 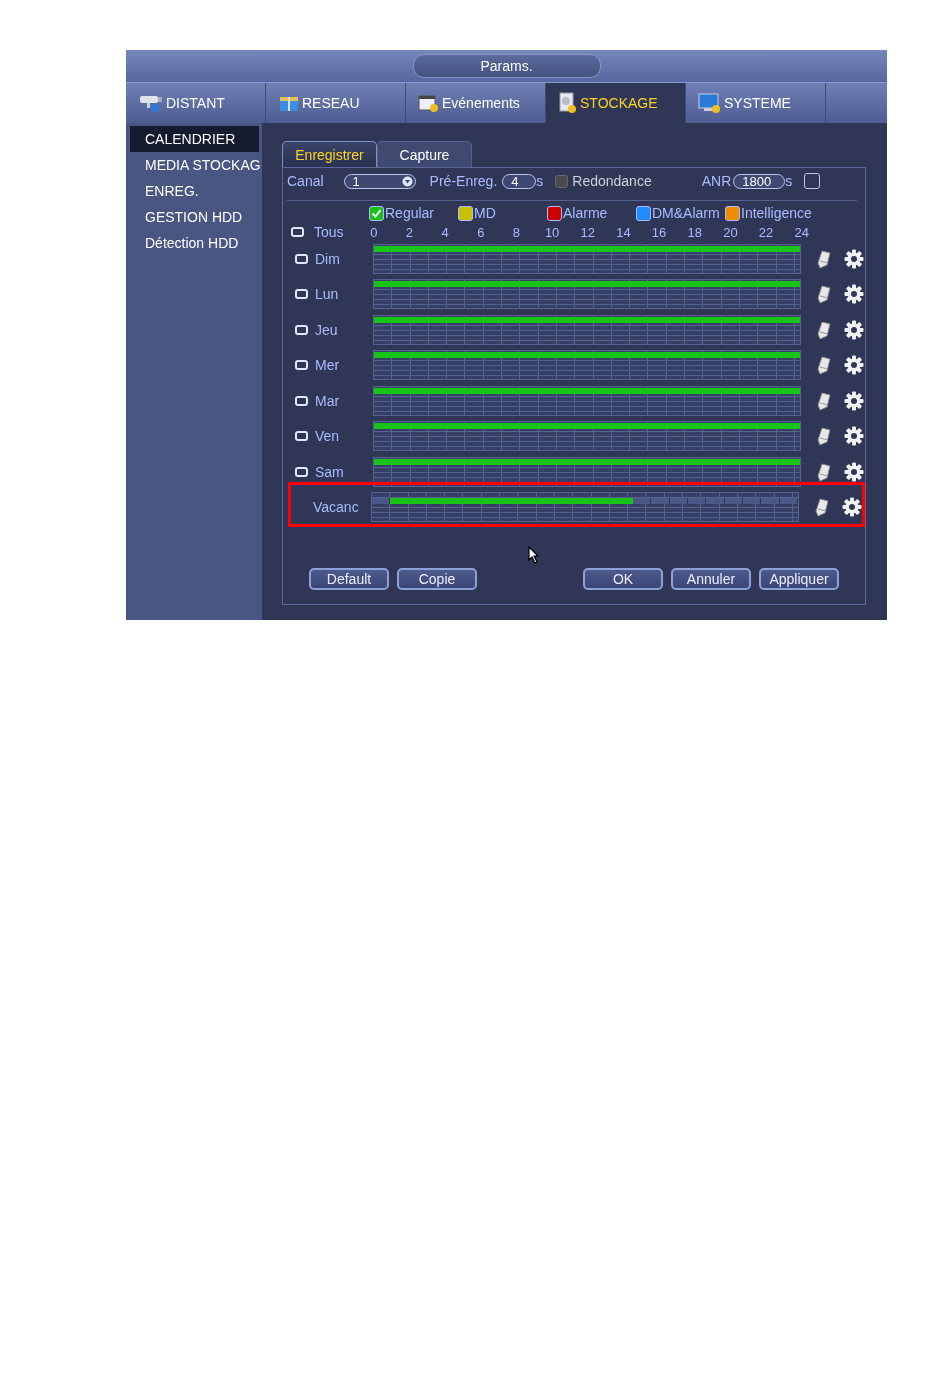 I want to click on checkbox-label: Redondance, so click(x=612, y=181).